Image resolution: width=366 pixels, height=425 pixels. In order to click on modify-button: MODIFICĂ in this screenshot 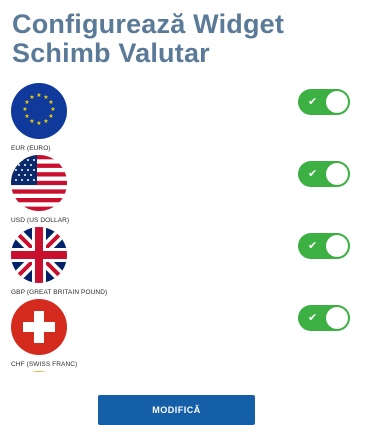, I will do `click(176, 410)`.